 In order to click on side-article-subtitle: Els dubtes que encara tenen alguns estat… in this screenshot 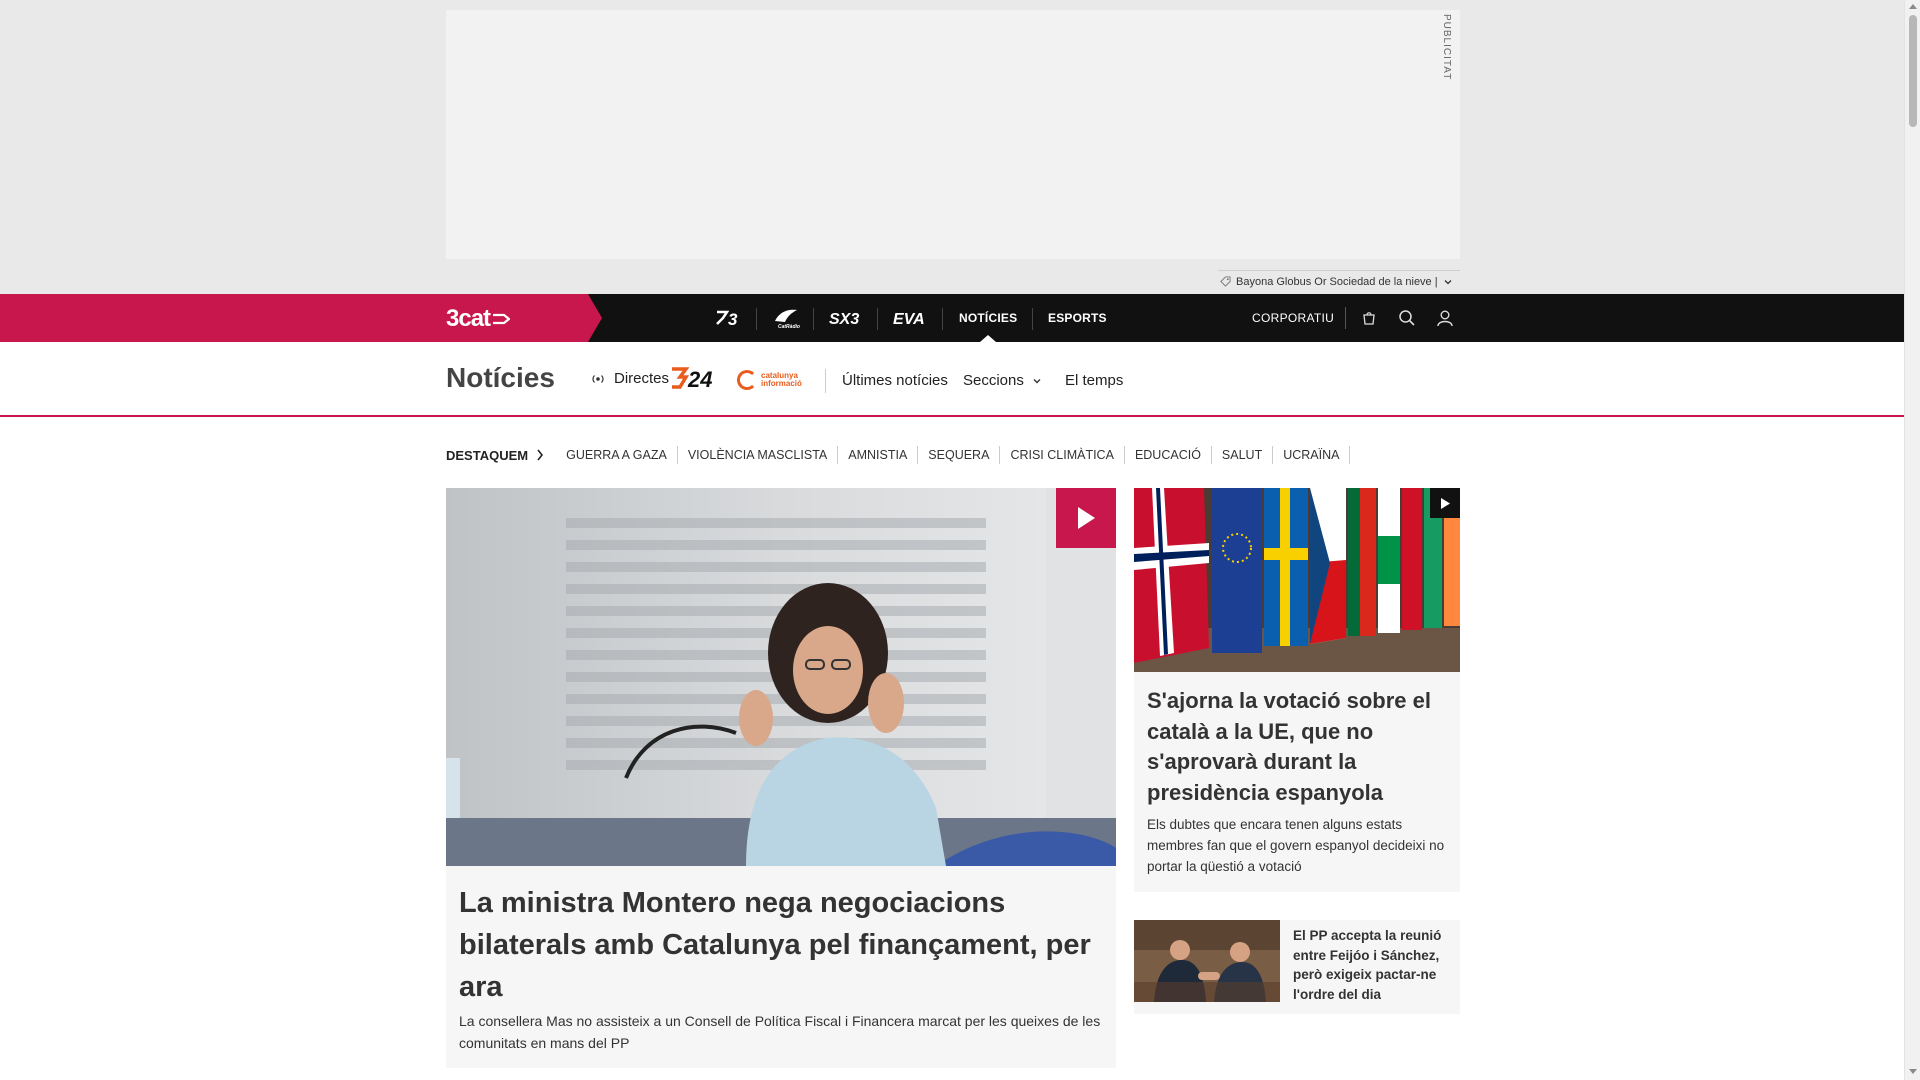, I will do `click(1296, 845)`.